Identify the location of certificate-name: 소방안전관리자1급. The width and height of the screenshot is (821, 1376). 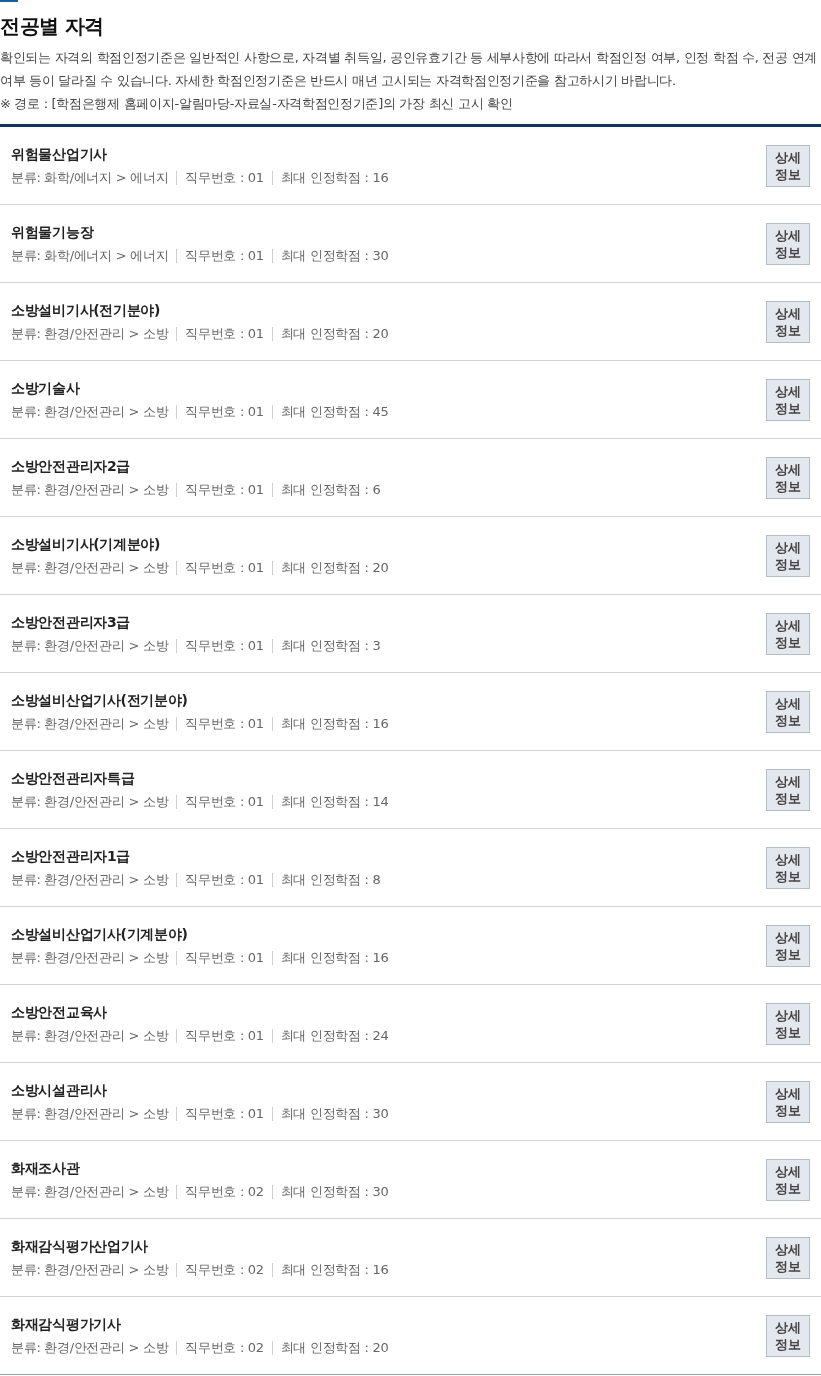
(71, 856).